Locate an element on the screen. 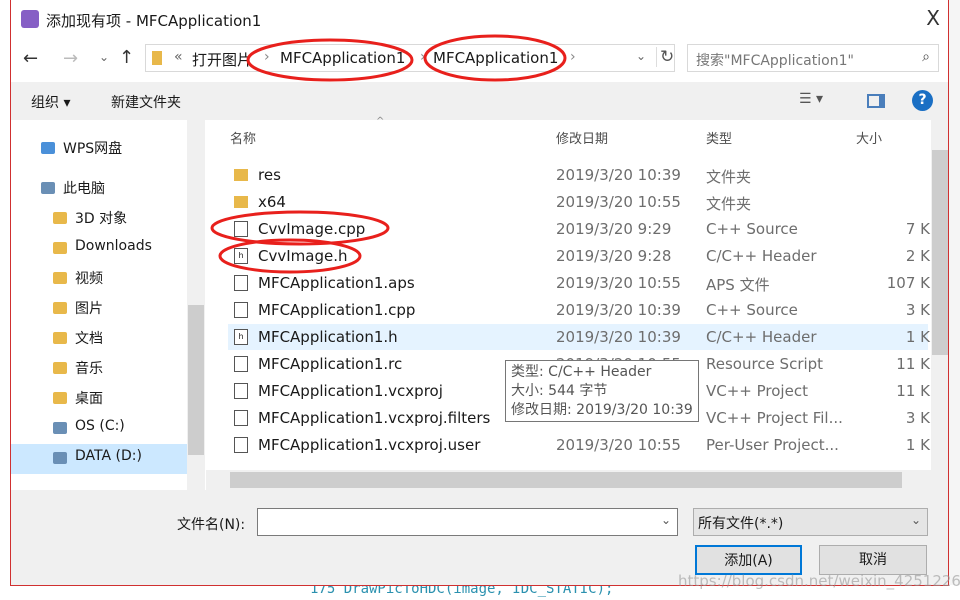 The image size is (960, 600). annotation-overlay is located at coordinates (388, 154).